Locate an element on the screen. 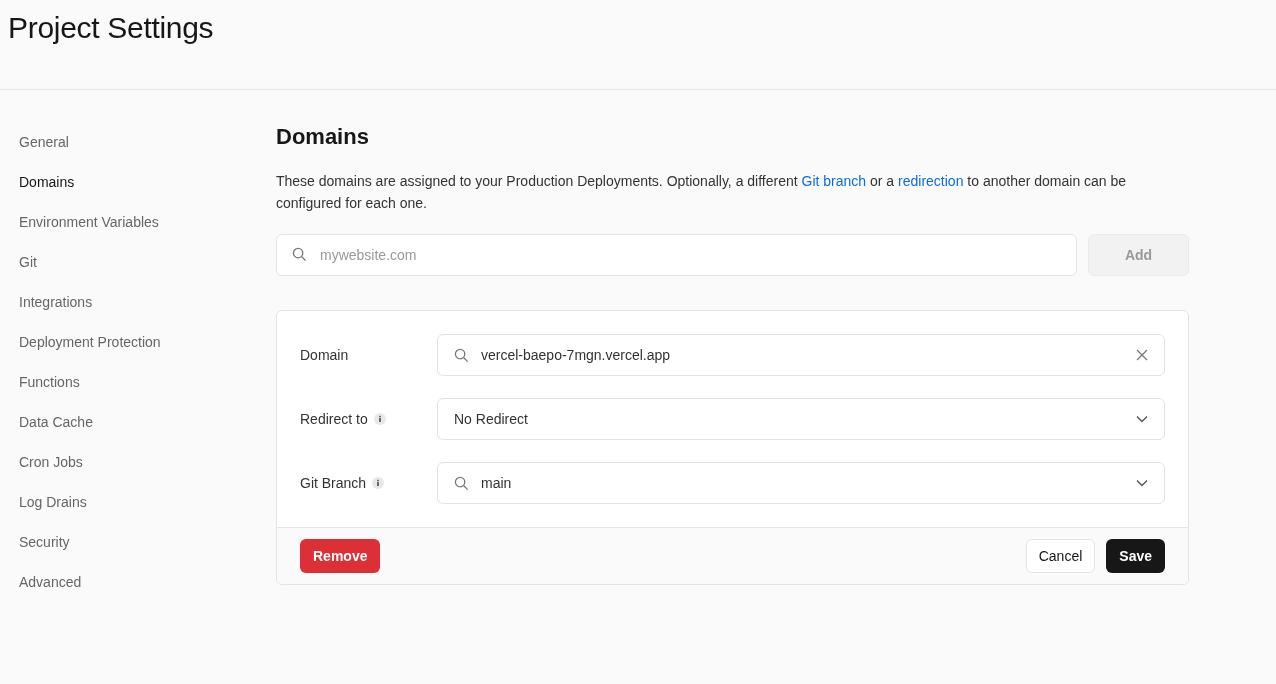  input-field: vercel-baepo-7mgn.vercel.app is located at coordinates (801, 355).